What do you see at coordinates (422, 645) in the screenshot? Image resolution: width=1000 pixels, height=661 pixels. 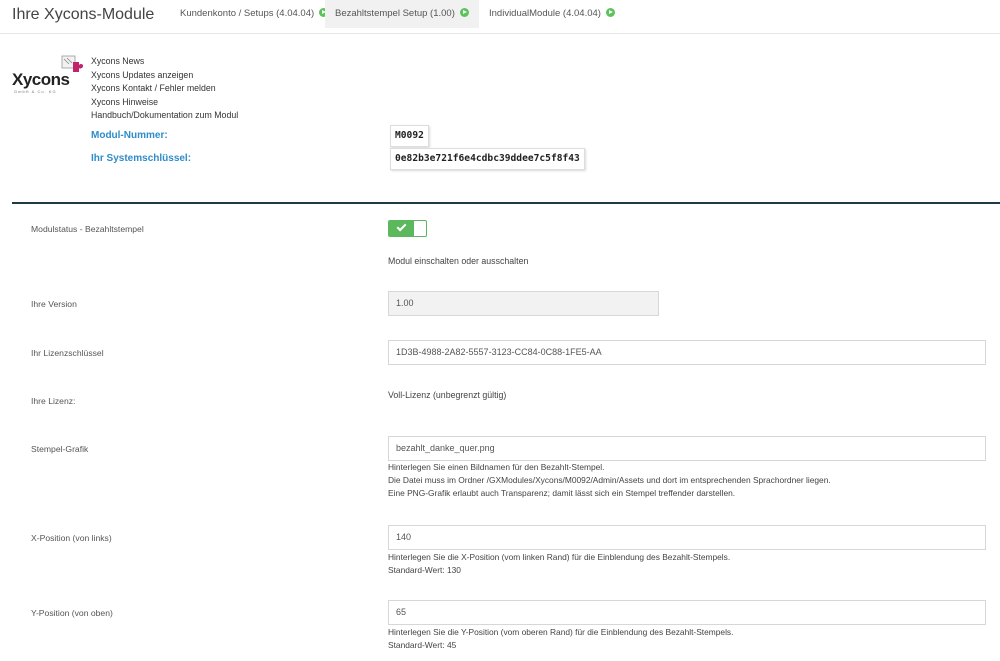 I see `y-default-value: Standard-Wert: 45` at bounding box center [422, 645].